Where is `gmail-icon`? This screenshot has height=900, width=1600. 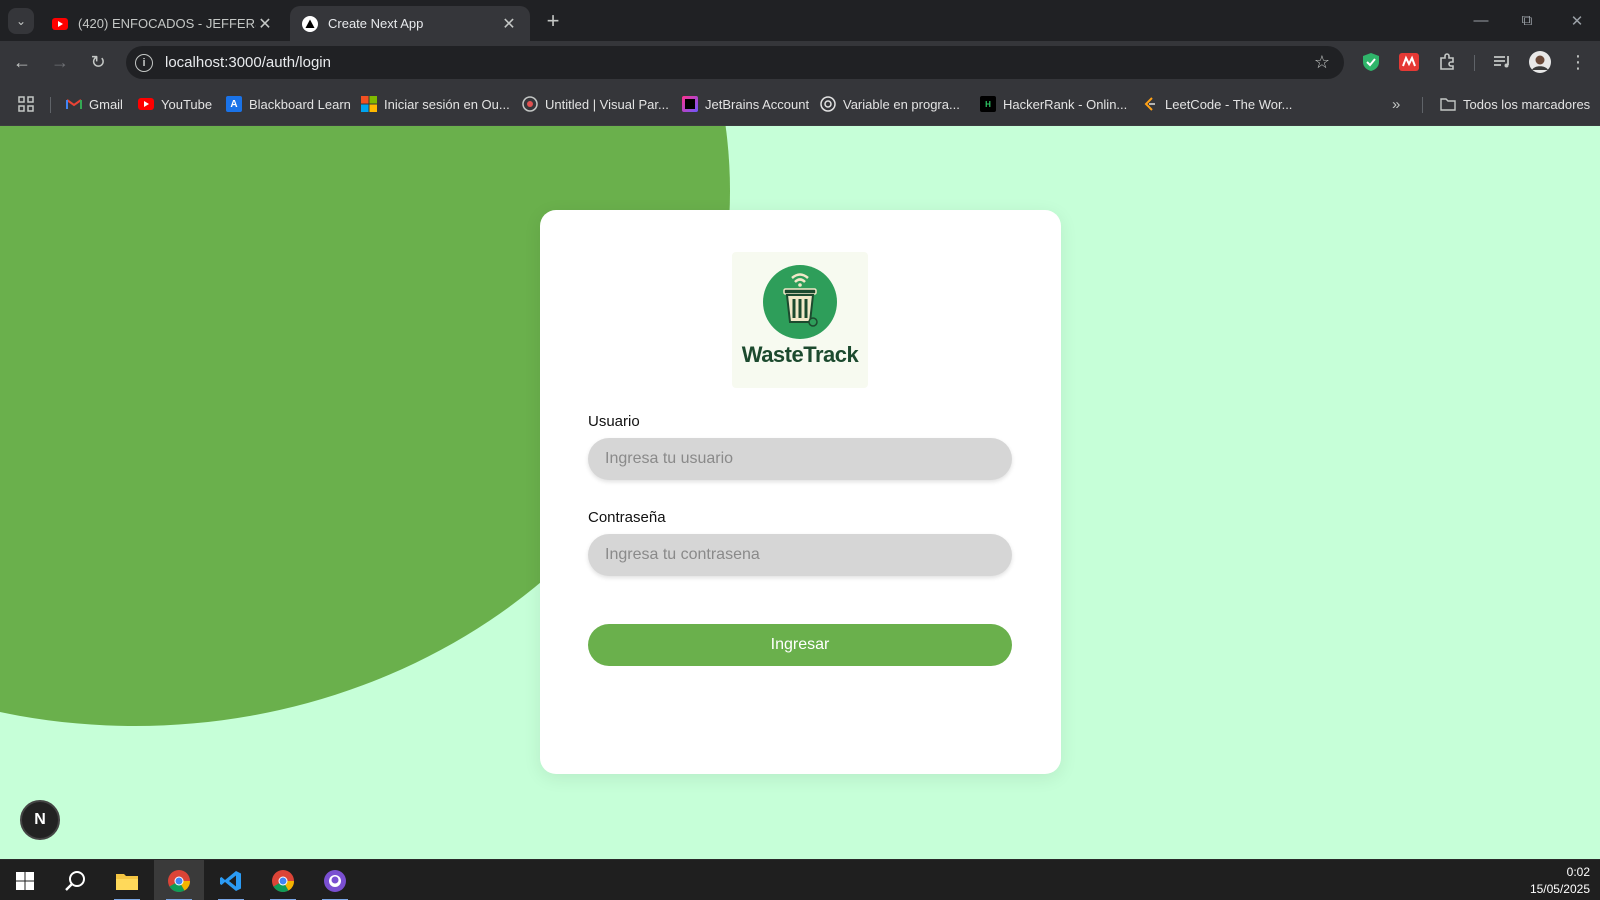 gmail-icon is located at coordinates (74, 104).